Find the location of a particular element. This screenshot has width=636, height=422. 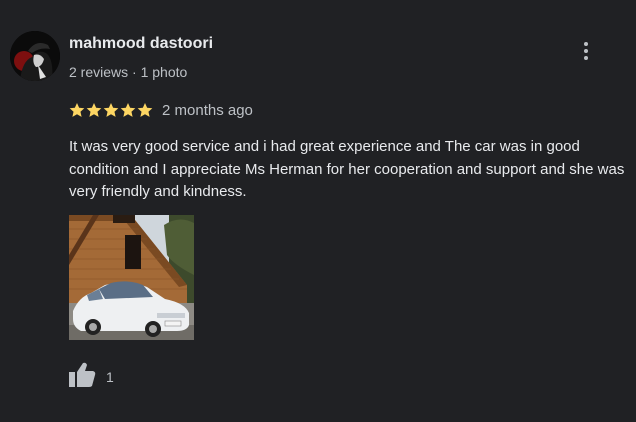

thumb-up-icon is located at coordinates (82, 374).